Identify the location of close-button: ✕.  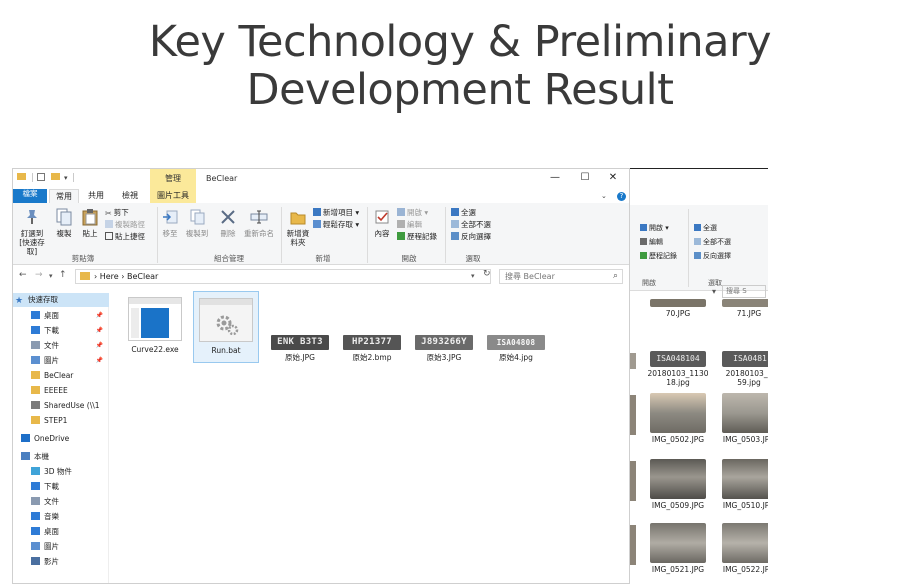
(613, 177).